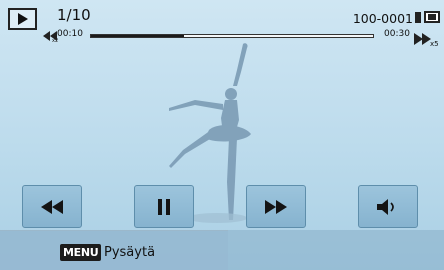 The width and height of the screenshot is (444, 270). What do you see at coordinates (138, 36) in the screenshot?
I see `progress-fill` at bounding box center [138, 36].